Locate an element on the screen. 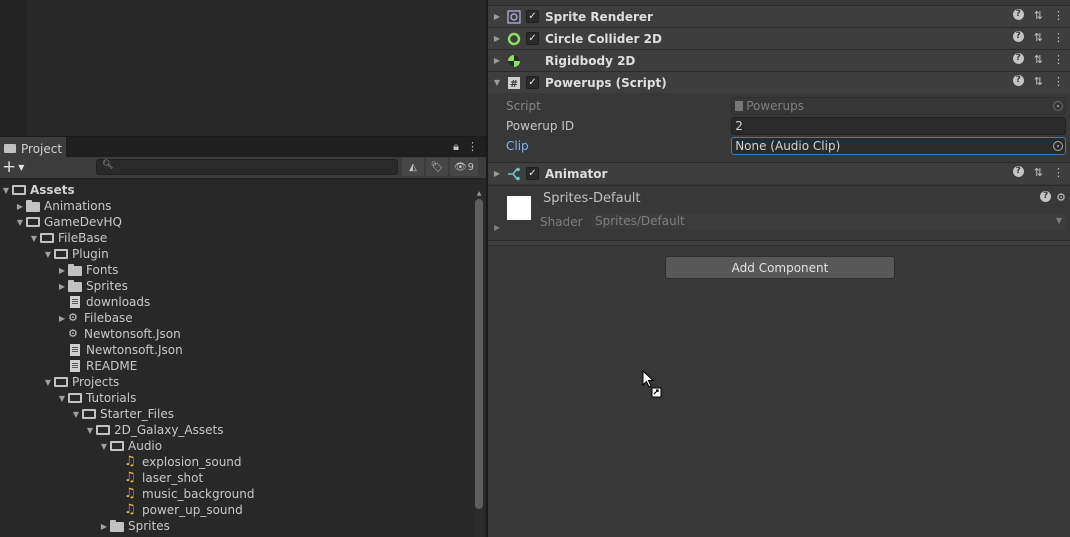 The width and height of the screenshot is (1070, 537). tree-item: ▼ Projects is located at coordinates (80, 382).